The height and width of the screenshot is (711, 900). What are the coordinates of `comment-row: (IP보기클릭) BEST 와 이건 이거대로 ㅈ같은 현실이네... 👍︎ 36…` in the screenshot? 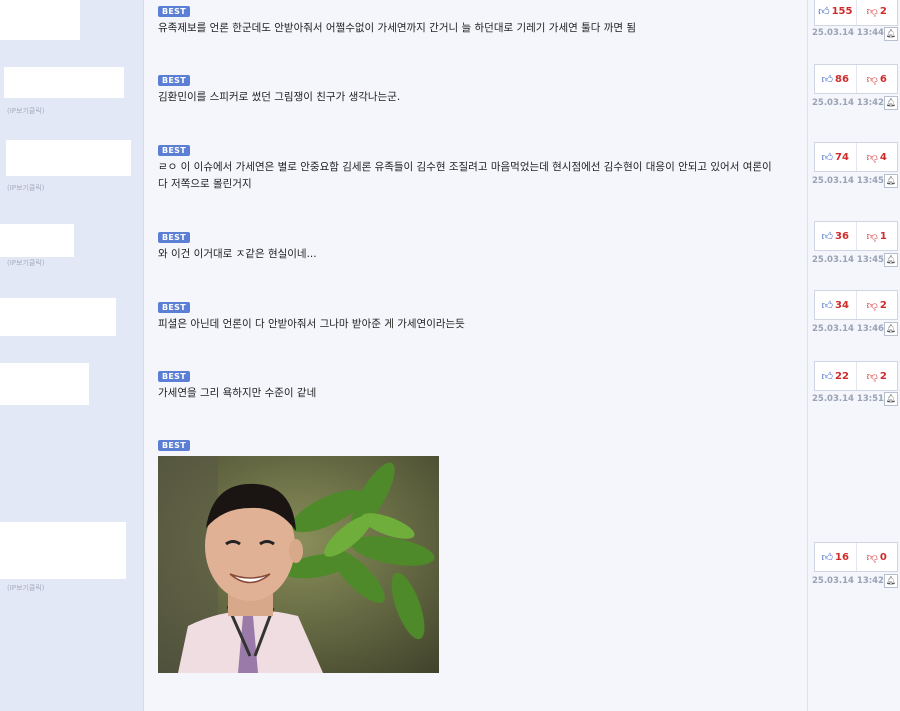 It's located at (450, 248).